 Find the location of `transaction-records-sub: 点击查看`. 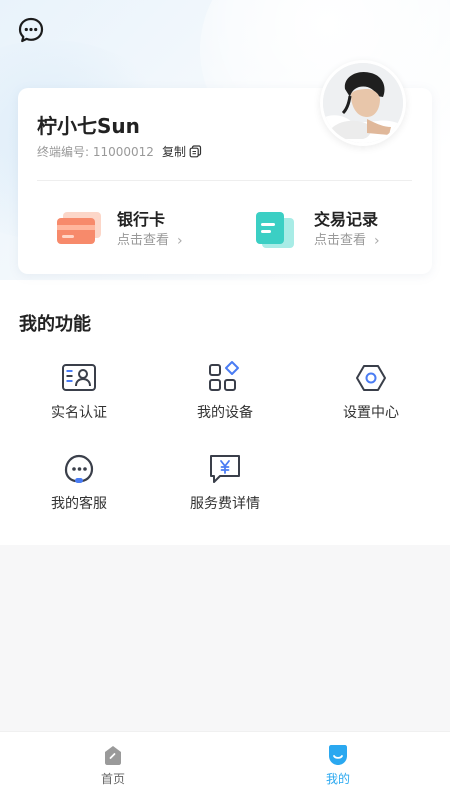

transaction-records-sub: 点击查看 is located at coordinates (340, 240).